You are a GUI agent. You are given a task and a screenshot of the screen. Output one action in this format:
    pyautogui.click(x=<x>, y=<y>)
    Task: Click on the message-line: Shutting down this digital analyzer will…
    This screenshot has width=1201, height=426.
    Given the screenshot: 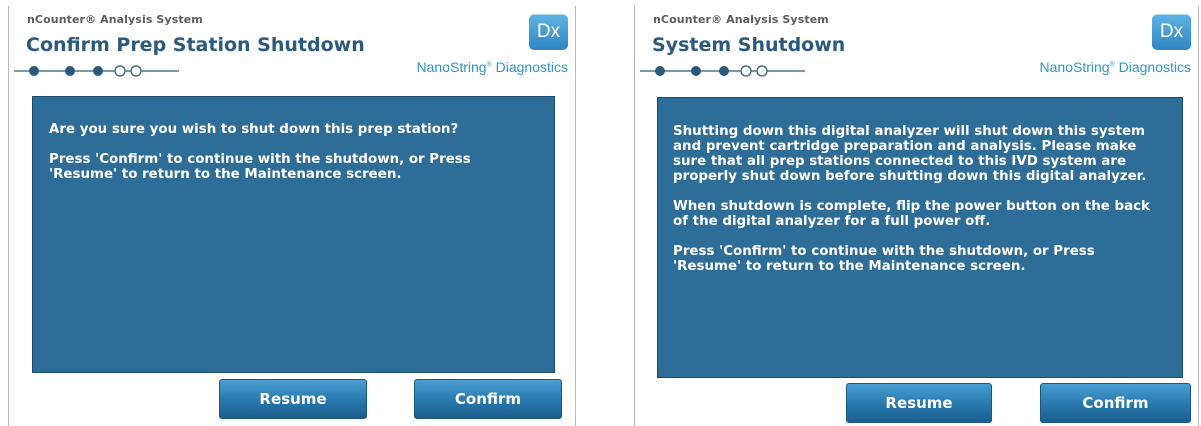 What is the action you would take?
    pyautogui.click(x=910, y=154)
    